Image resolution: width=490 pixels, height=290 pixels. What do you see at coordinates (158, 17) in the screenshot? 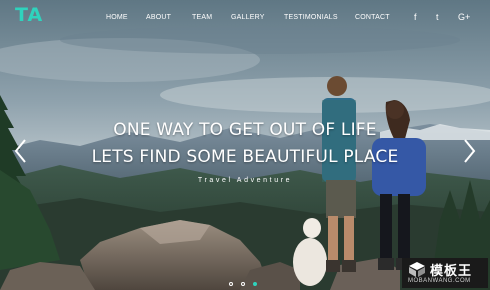
I see `nav-item-about: ABOUT` at bounding box center [158, 17].